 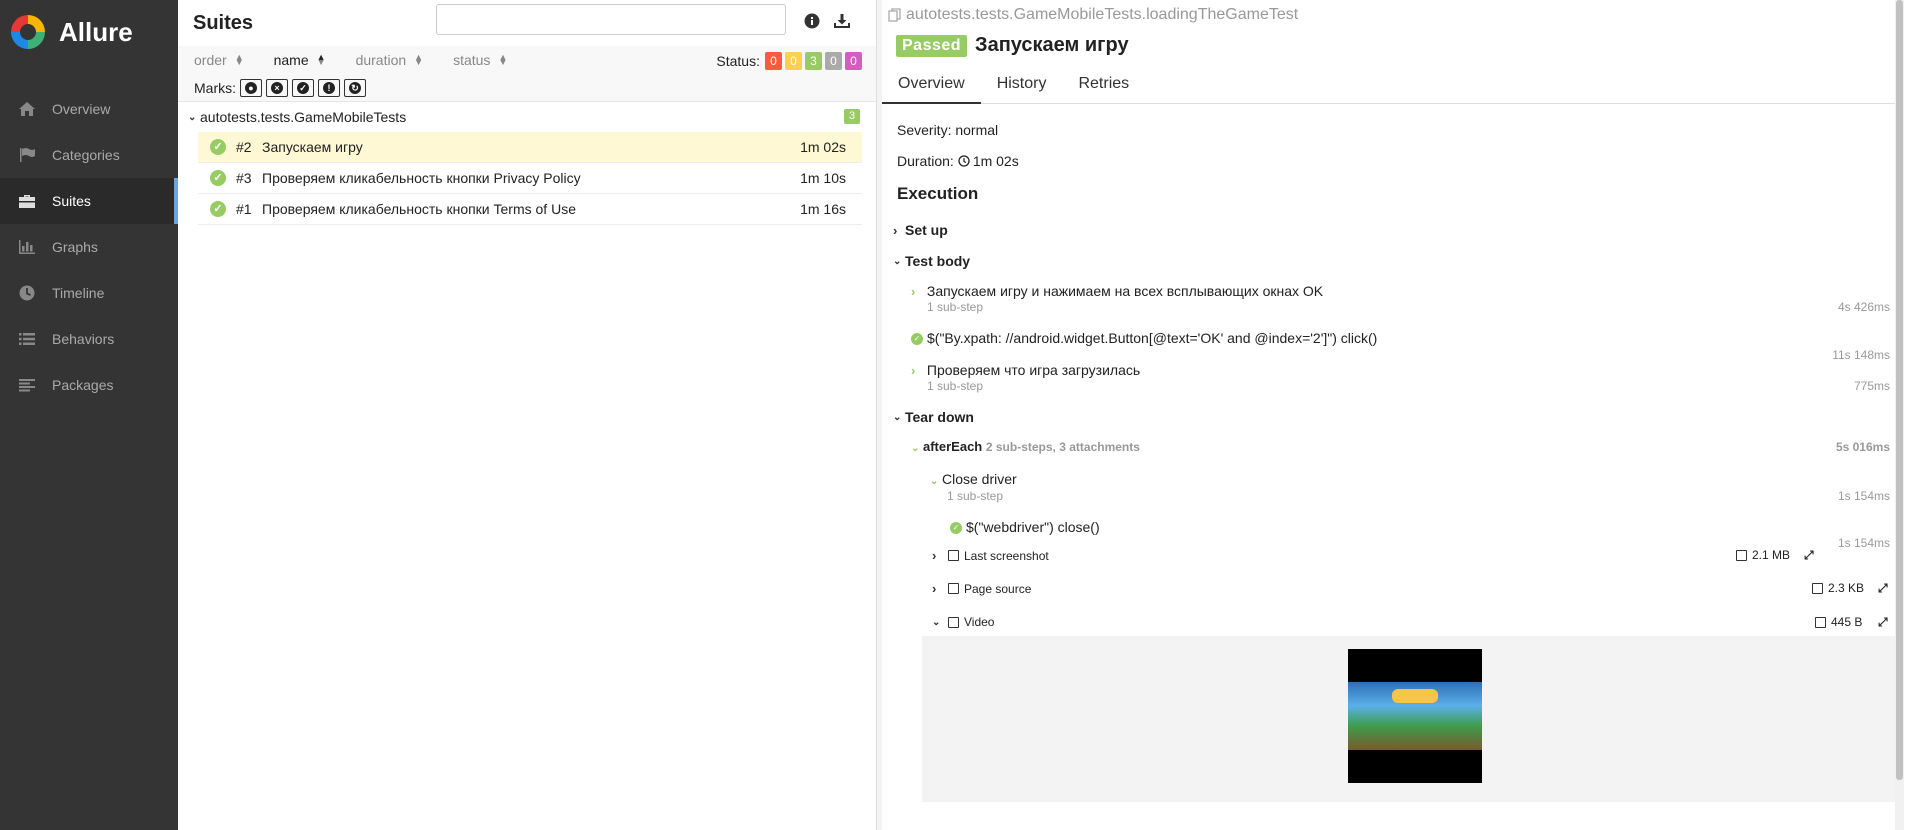 I want to click on sidebar-item-packages: Packages, so click(x=89, y=385).